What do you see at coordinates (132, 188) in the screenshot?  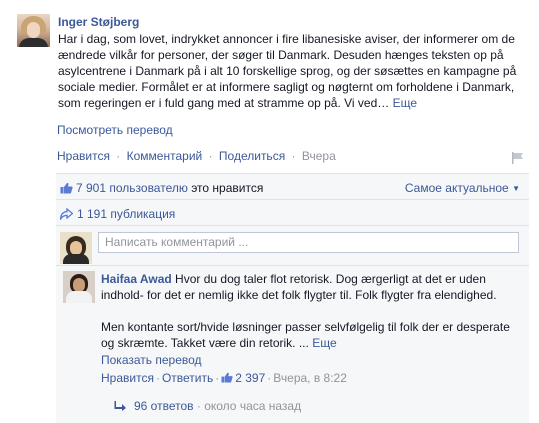 I see `likes-count-link: 7 901 пользователю` at bounding box center [132, 188].